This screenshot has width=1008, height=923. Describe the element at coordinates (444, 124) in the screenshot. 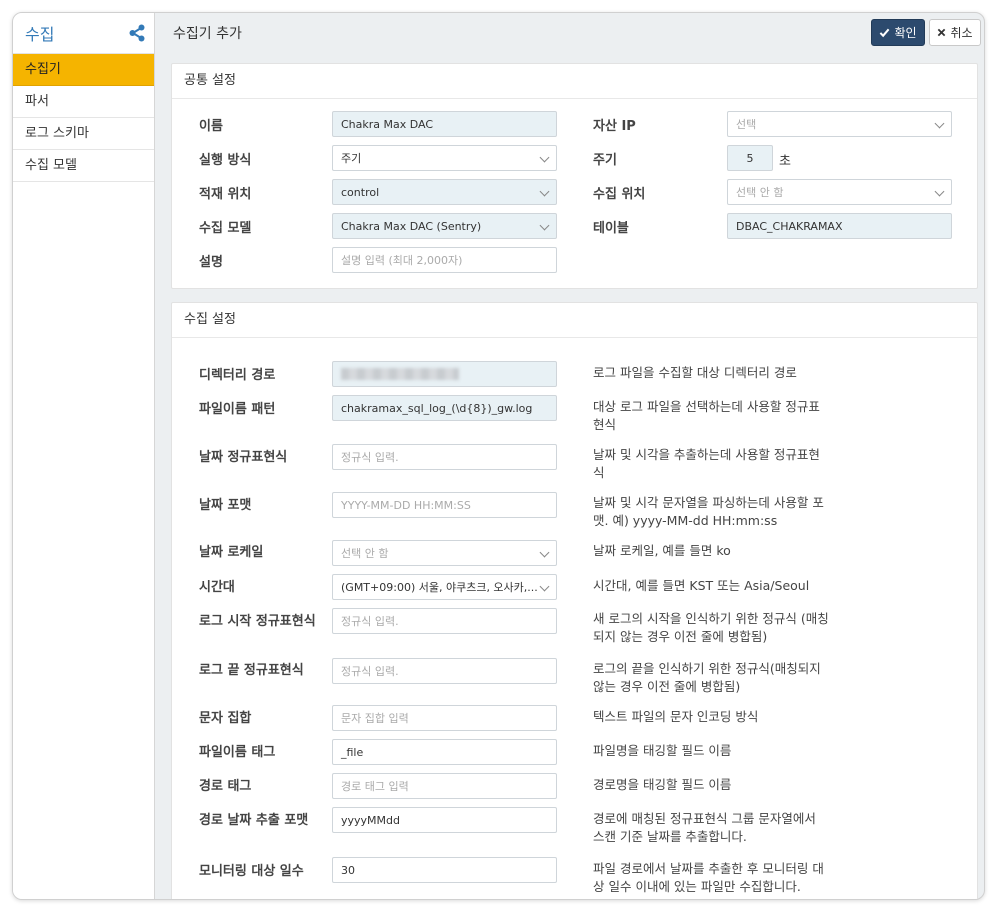

I see `name-field: Chakra Max DAC` at that location.